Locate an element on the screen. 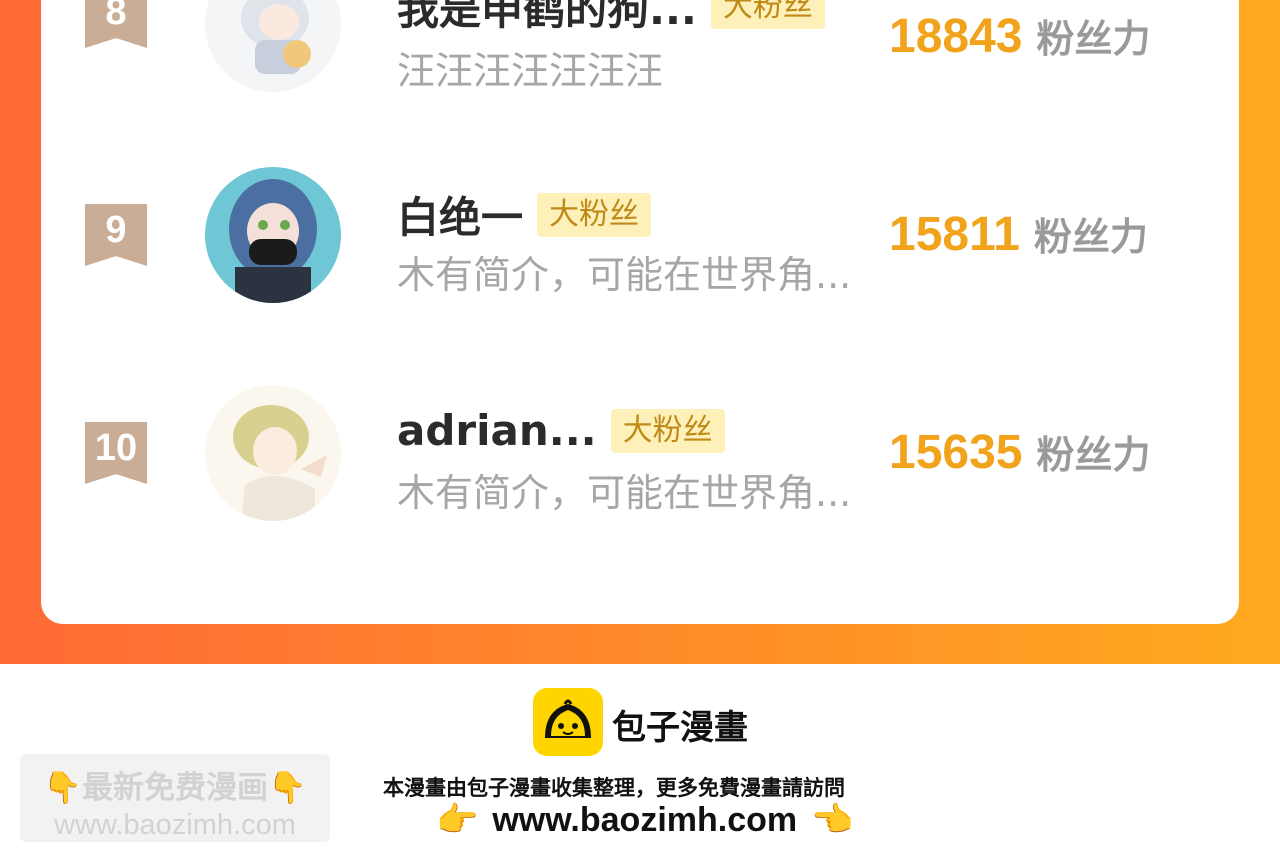  site-url-link: www.baozimh.com is located at coordinates (644, 820).